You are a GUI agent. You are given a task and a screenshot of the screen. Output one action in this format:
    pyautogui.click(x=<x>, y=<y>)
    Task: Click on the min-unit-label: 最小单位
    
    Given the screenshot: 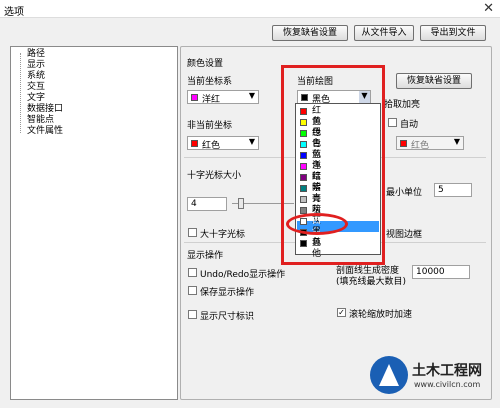 What is the action you would take?
    pyautogui.click(x=404, y=193)
    